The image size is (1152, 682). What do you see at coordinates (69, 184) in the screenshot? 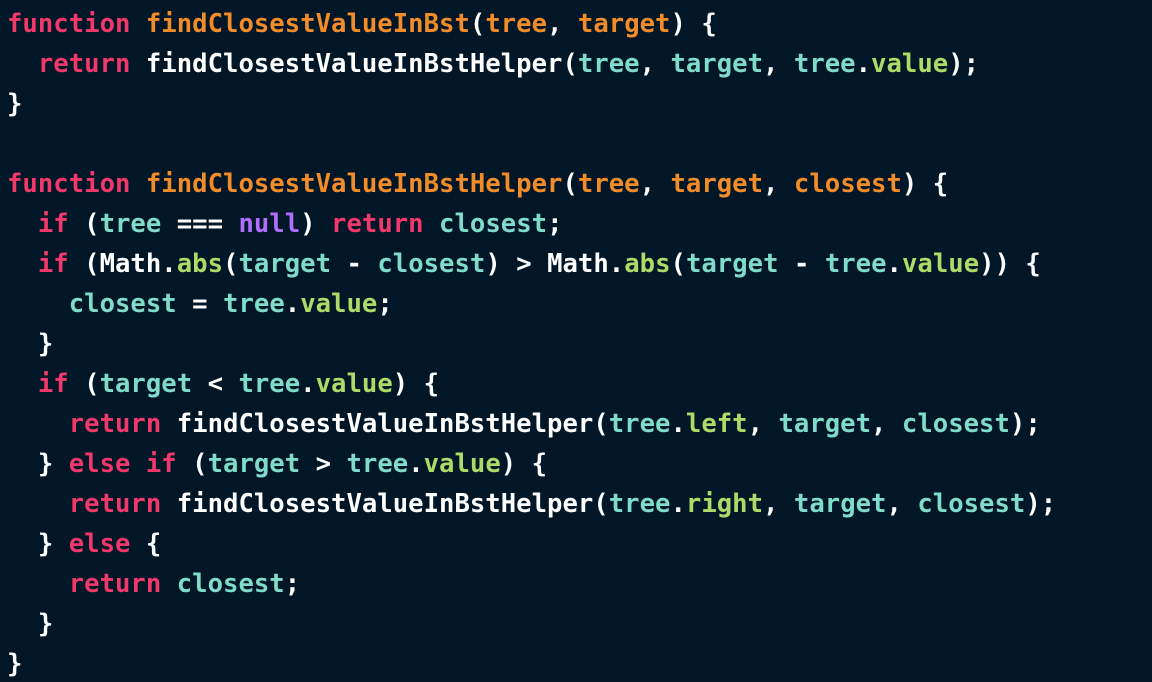
I see `code-token-keyword: function` at bounding box center [69, 184].